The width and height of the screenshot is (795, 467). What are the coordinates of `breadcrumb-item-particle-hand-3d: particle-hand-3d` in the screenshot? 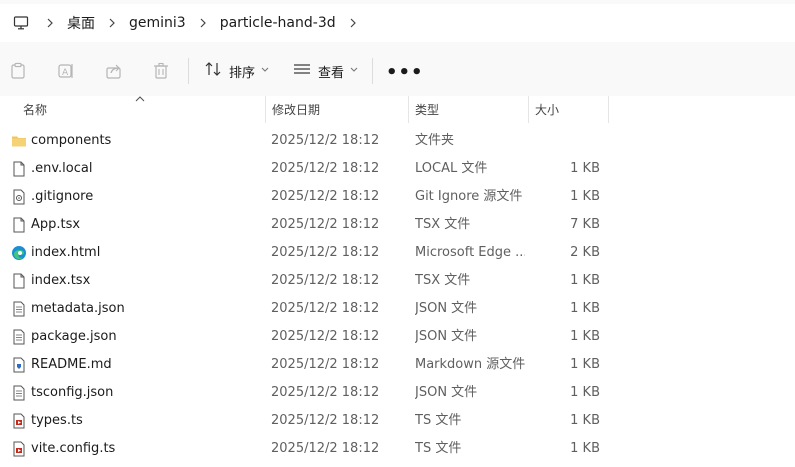 It's located at (278, 23).